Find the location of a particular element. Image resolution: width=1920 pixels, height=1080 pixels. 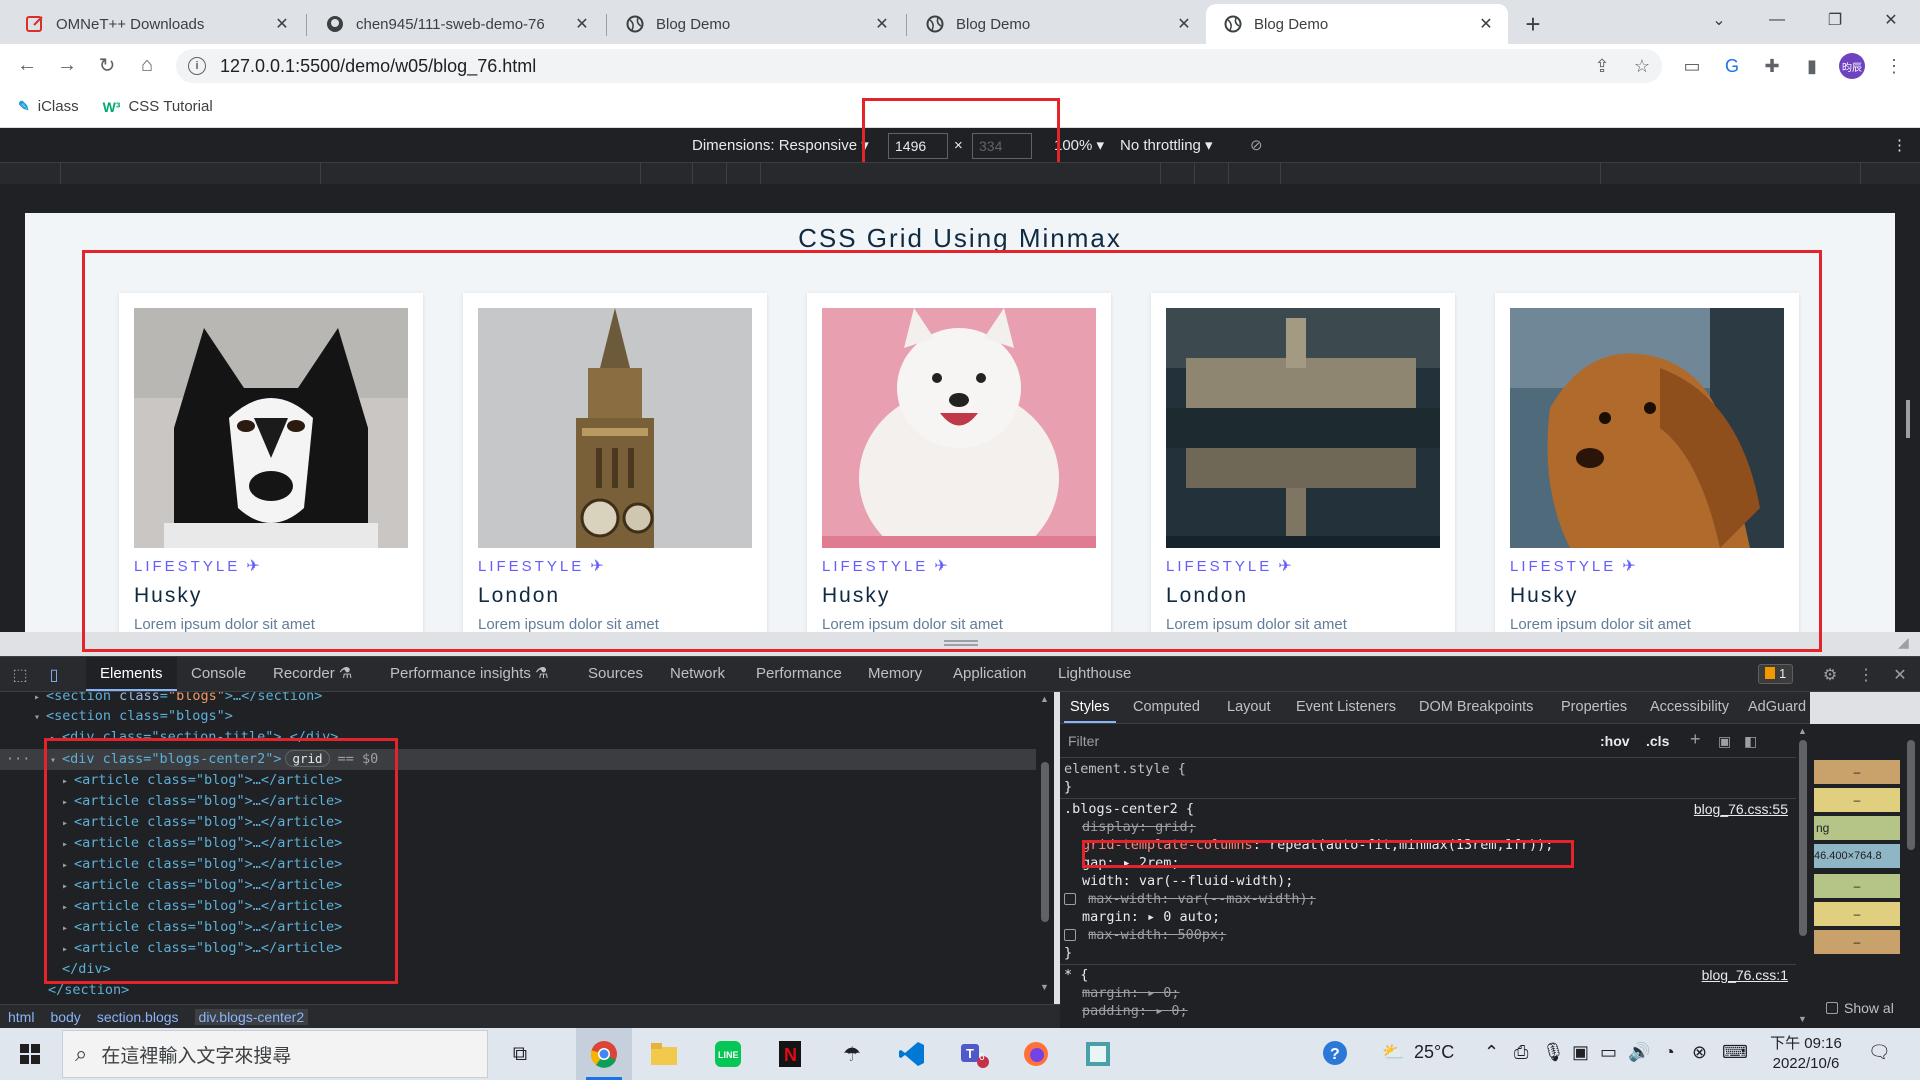

throttling-select: No throttling ▾ is located at coordinates (1166, 145).